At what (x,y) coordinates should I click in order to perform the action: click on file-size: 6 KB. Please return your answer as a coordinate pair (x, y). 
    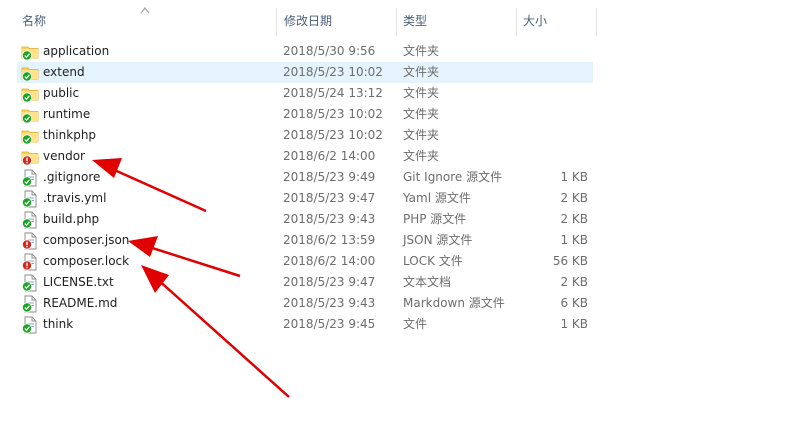
    Looking at the image, I should click on (574, 303).